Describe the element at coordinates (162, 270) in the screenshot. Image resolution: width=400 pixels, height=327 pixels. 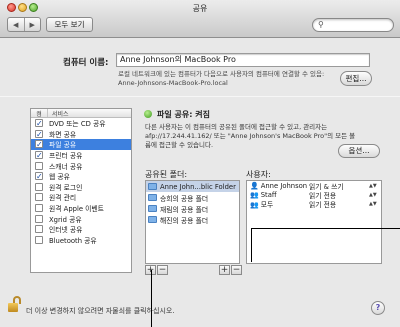
I see `remove-folder-button: −` at that location.